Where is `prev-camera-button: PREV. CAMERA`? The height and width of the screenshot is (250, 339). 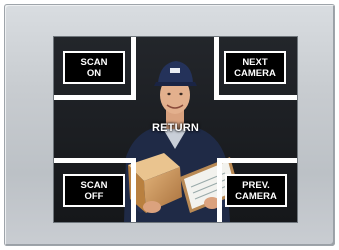
prev-camera-button: PREV. CAMERA is located at coordinates (256, 190).